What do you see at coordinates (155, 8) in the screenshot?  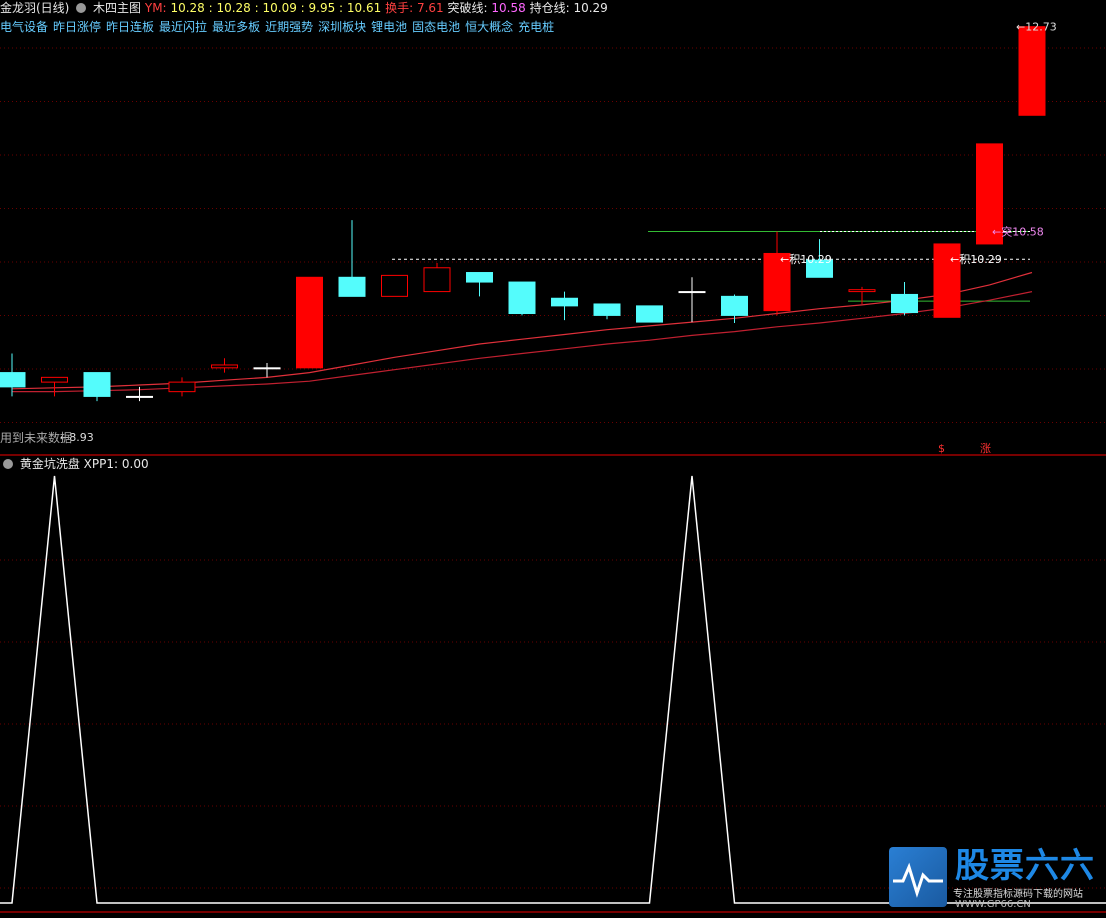 I see `ym-label: YM:` at bounding box center [155, 8].